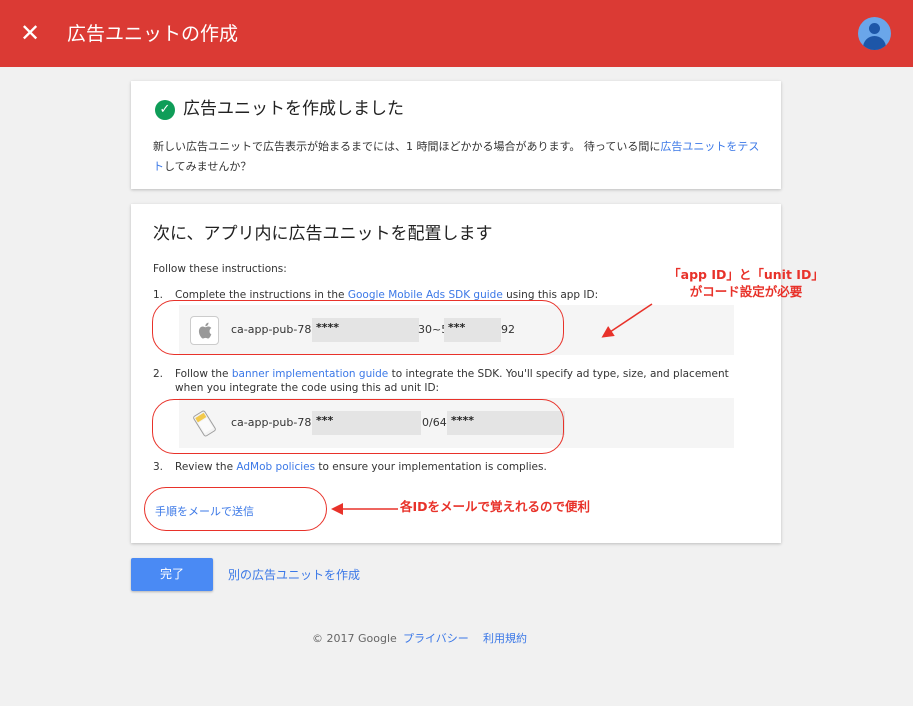 This screenshot has width=913, height=706. Describe the element at coordinates (158, 295) in the screenshot. I see `step-number: 1.` at that location.